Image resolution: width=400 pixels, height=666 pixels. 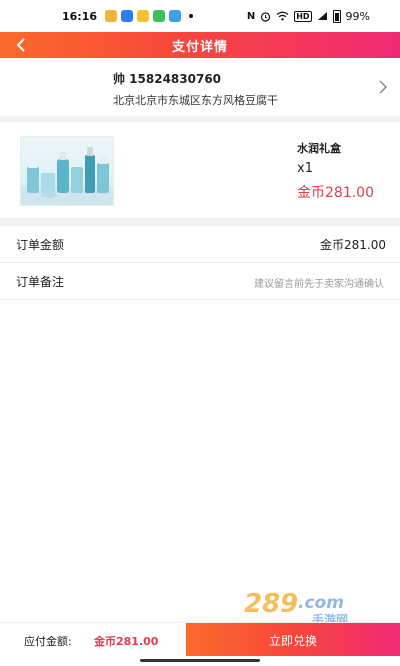 I want to click on svg-text: .com, so click(x=321, y=603).